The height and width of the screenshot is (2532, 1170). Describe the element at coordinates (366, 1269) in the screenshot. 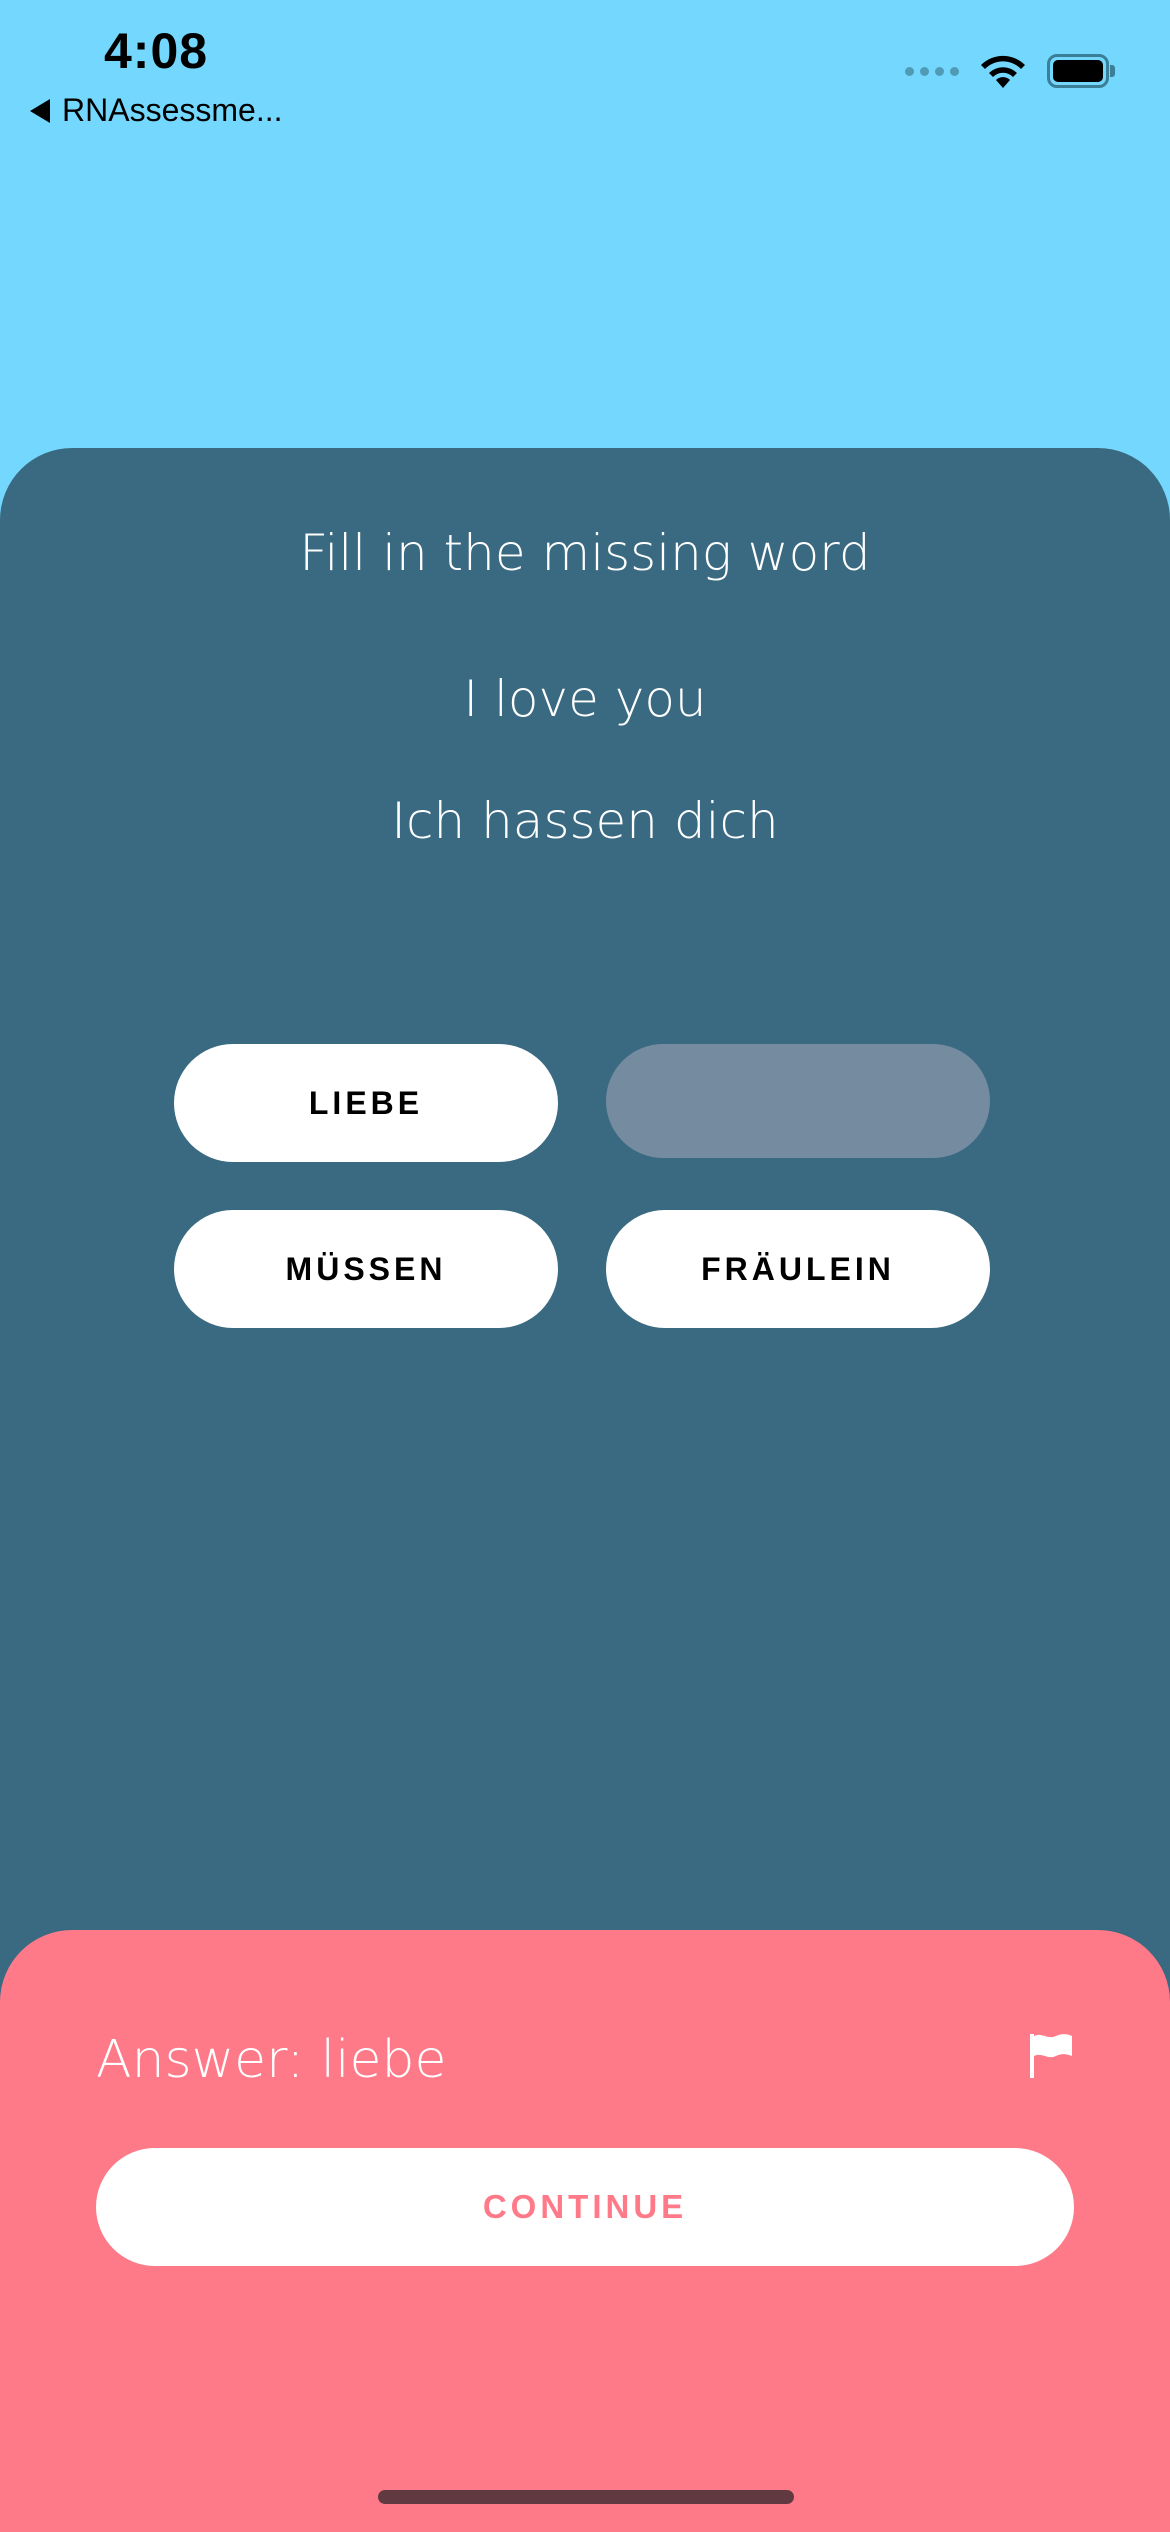

I see `option-mussen-button: MÜSSEN` at that location.